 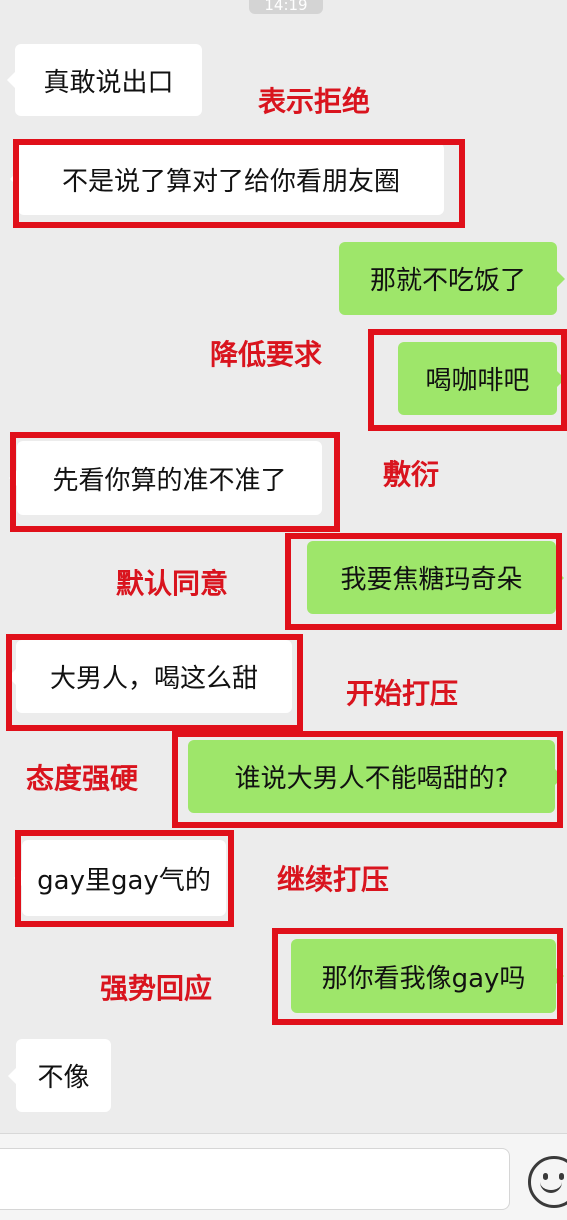 I want to click on annotation-label: 态度强硬, so click(x=82, y=778).